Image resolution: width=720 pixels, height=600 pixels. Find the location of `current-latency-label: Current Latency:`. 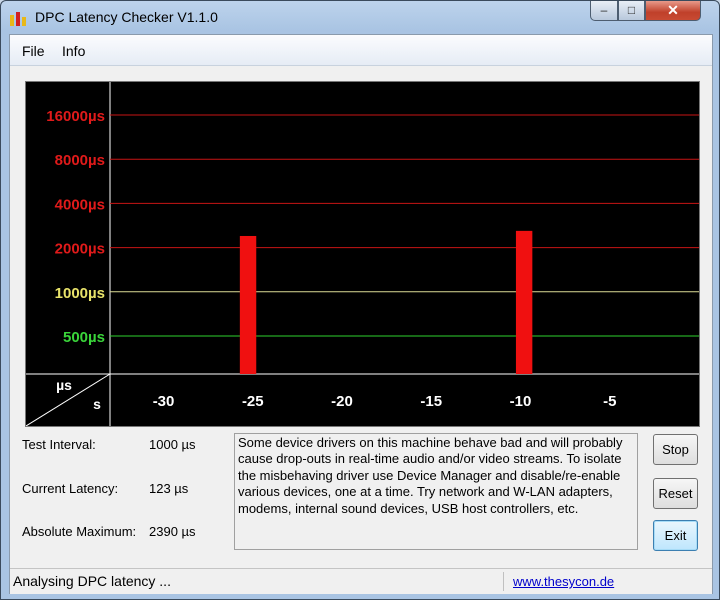

current-latency-label: Current Latency: is located at coordinates (70, 488).